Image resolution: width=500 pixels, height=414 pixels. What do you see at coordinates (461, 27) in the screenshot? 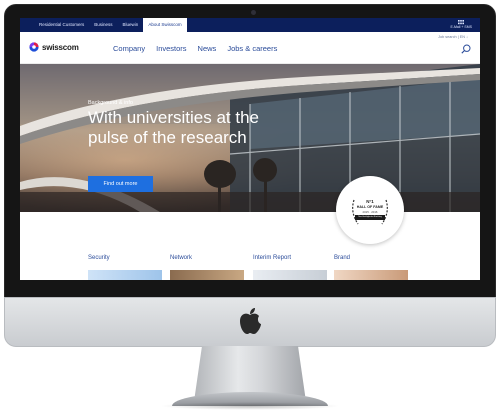
I see `apps-menu-label: E-Mail + SMS` at bounding box center [461, 27].